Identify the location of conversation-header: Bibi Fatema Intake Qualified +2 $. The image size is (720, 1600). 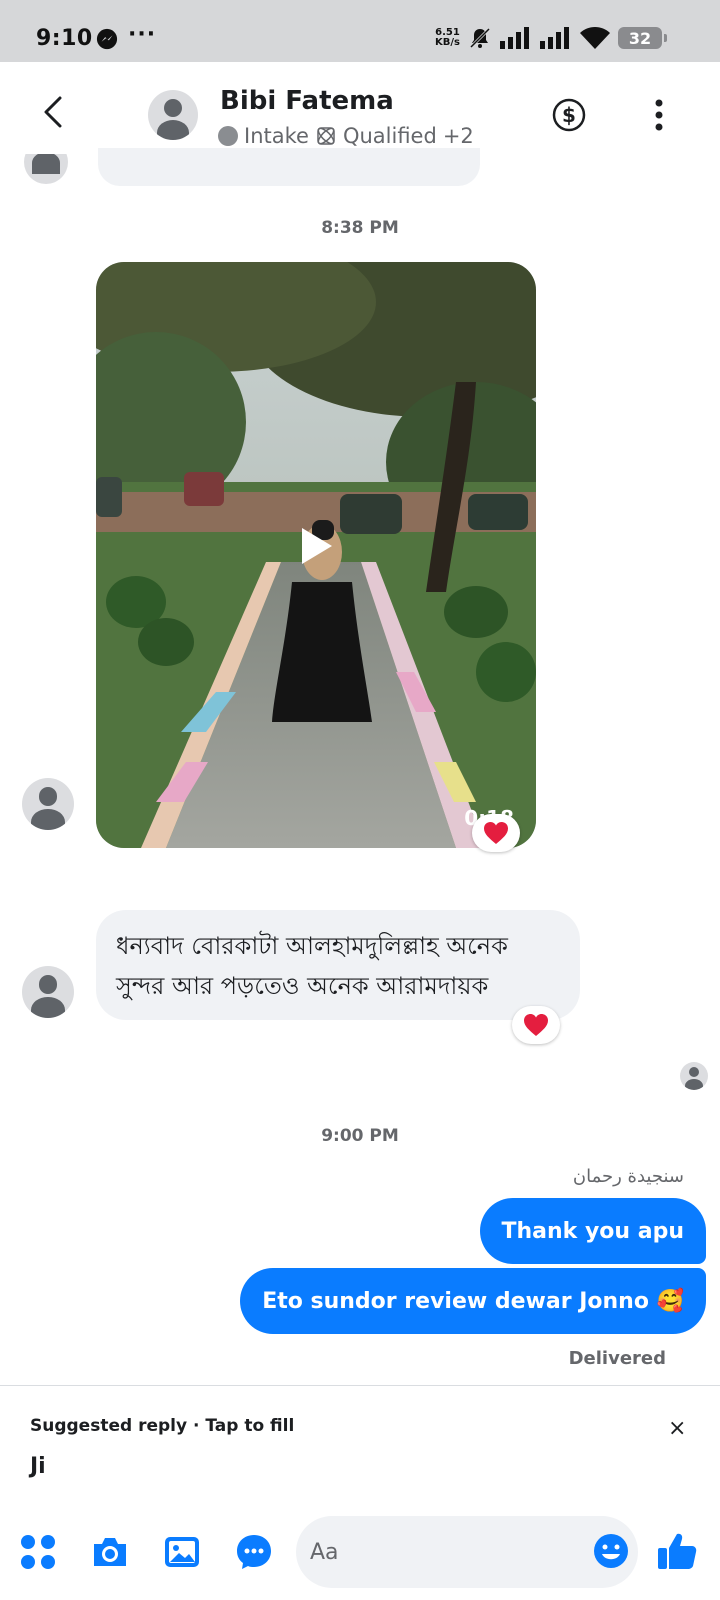
(360, 112).